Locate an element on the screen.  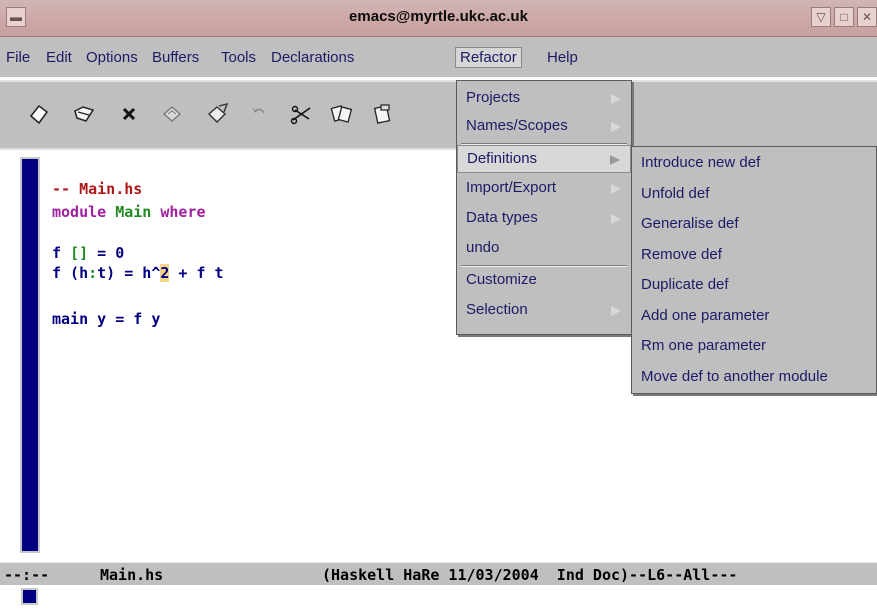
definitions-item-generalise-def: Generalise def is located at coordinates (754, 225).